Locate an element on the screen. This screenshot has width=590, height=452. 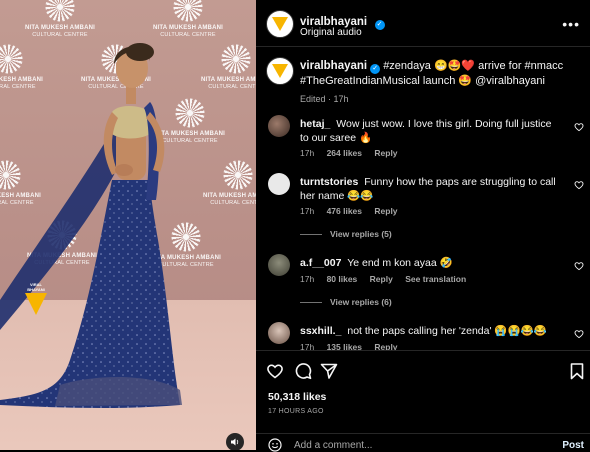
post-button: Post is located at coordinates (573, 445).